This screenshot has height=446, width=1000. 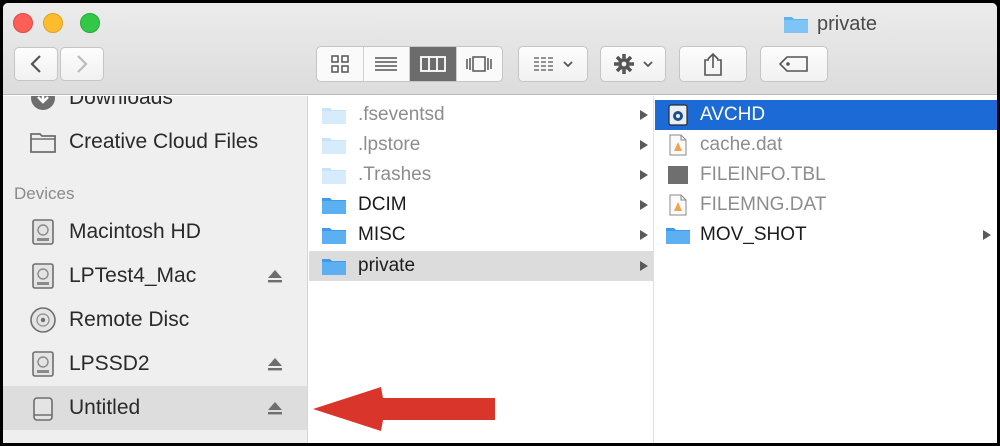 I want to click on file-name: MOV_SHOT, so click(x=753, y=234).